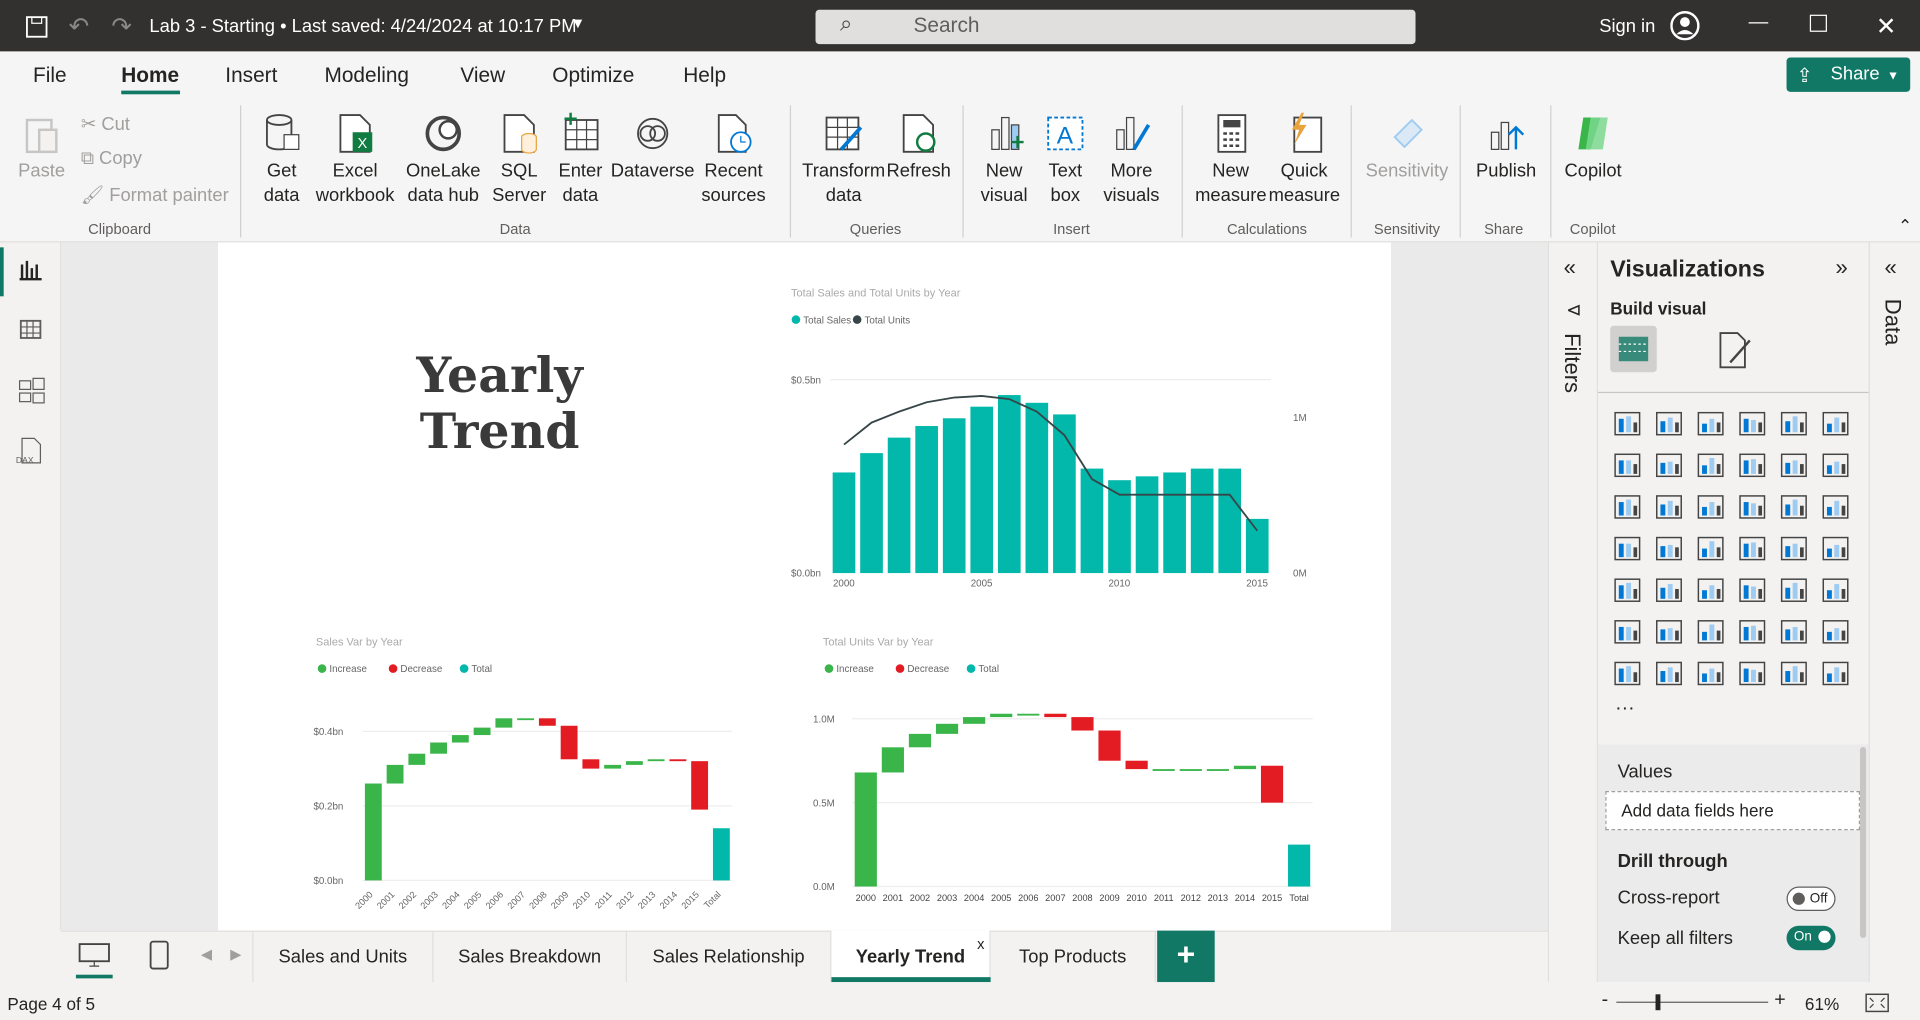 This screenshot has width=1920, height=1020. Describe the element at coordinates (251, 76) in the screenshot. I see `menu-insert: Insert` at that location.